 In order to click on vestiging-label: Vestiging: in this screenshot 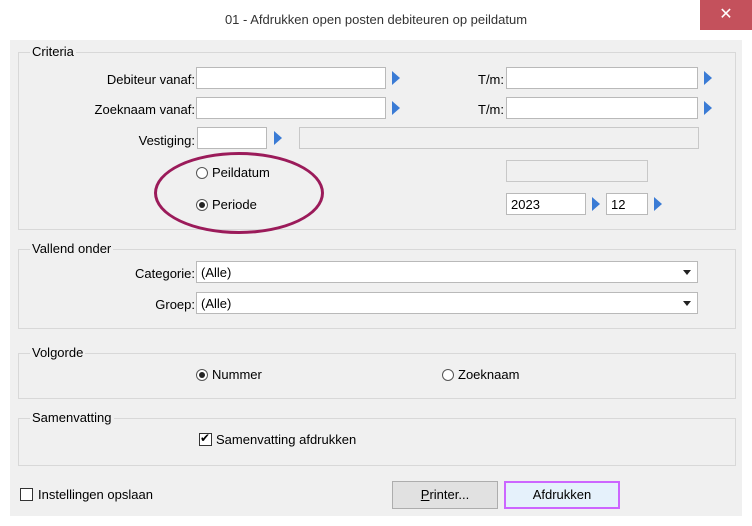, I will do `click(166, 140)`.